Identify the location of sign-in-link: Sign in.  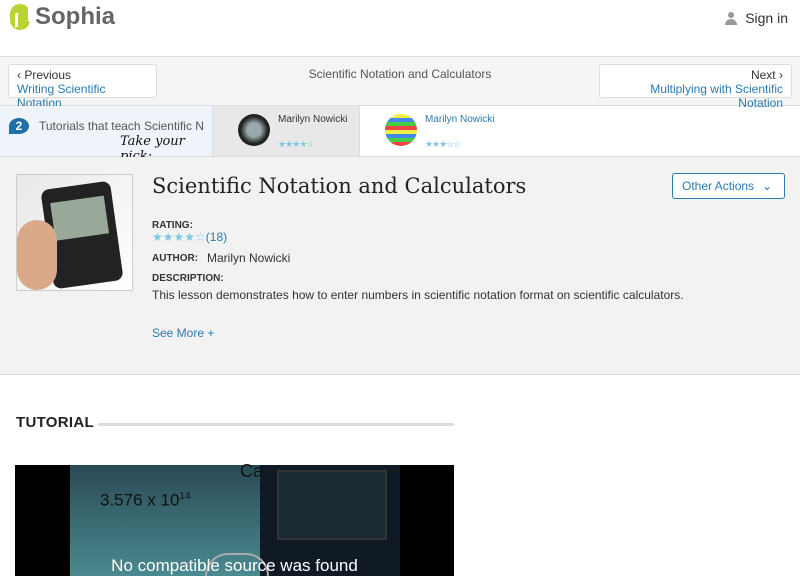
(756, 18).